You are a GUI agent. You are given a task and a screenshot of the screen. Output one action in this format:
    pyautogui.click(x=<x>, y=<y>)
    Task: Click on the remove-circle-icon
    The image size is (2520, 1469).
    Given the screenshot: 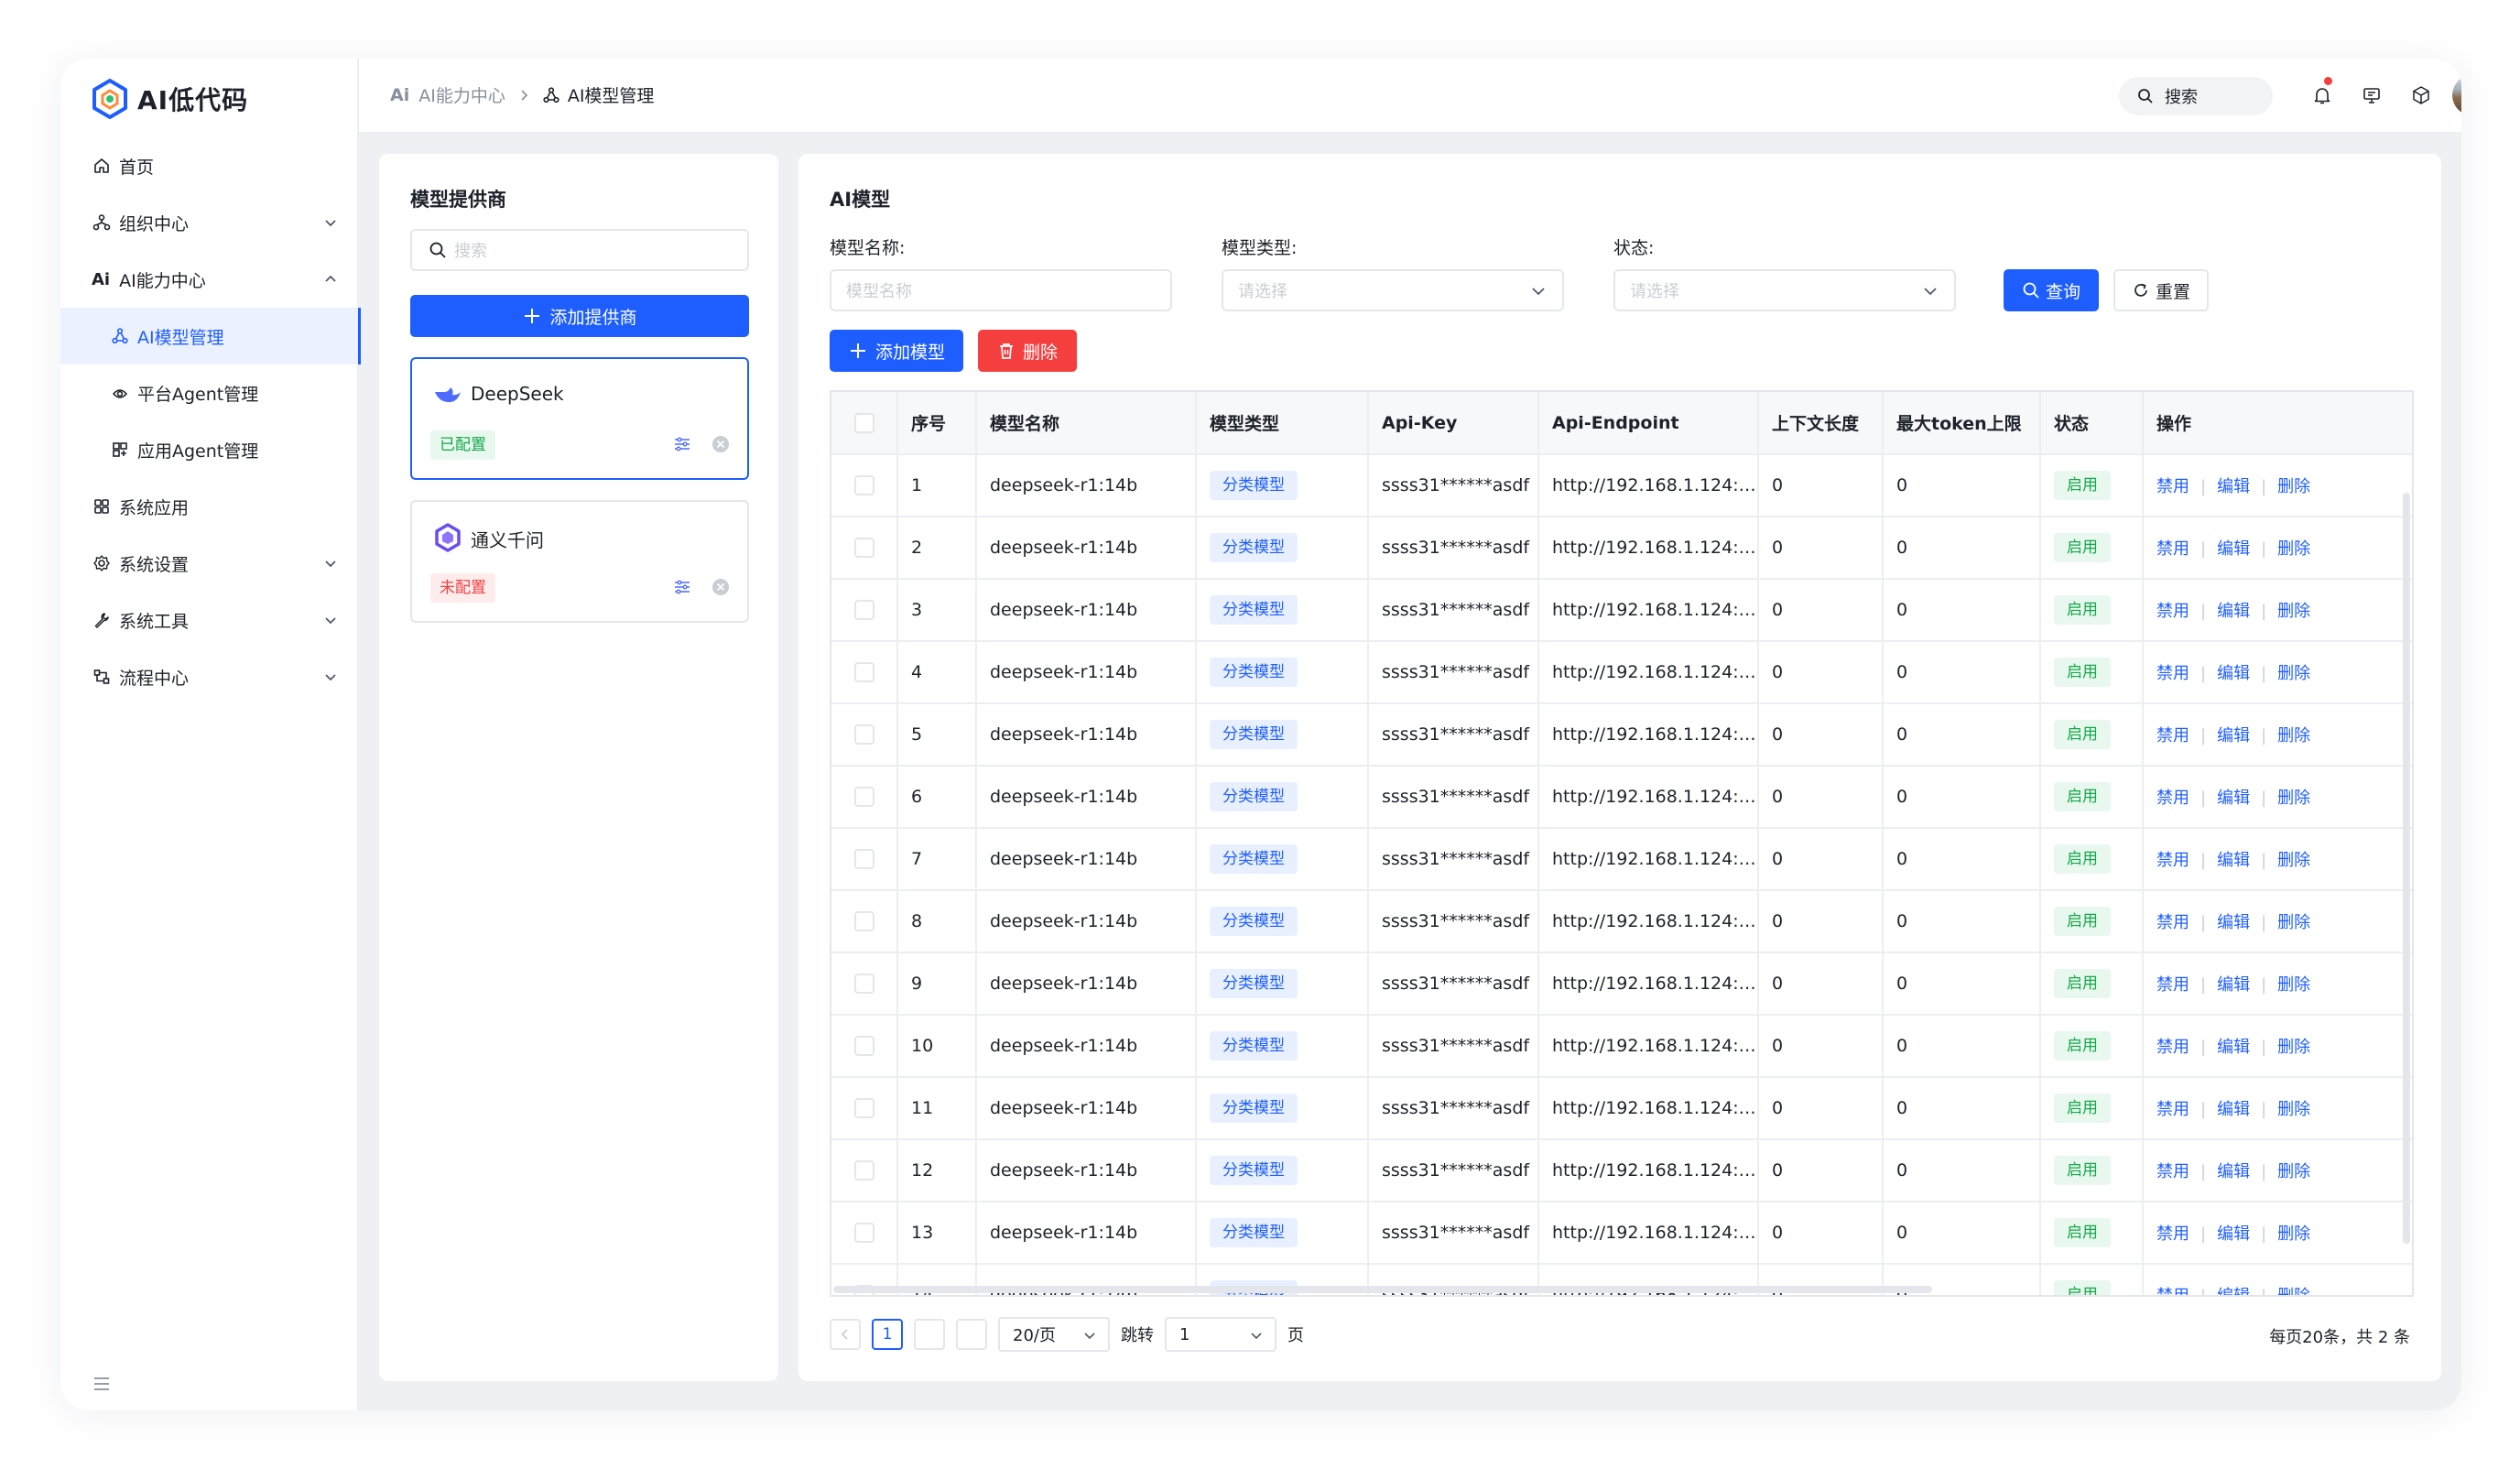 What is the action you would take?
    pyautogui.click(x=721, y=587)
    